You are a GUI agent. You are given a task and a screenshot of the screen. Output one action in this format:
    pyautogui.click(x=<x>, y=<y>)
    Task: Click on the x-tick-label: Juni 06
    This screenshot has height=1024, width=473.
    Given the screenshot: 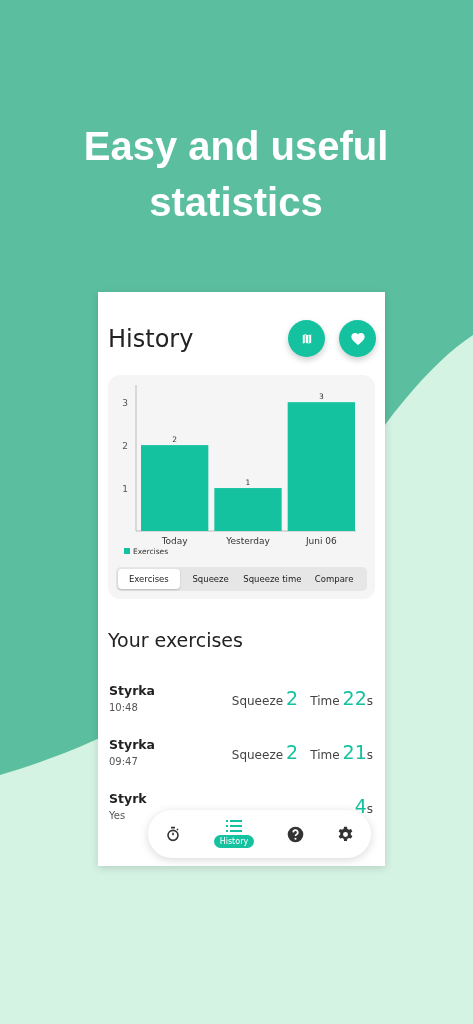 What is the action you would take?
    pyautogui.click(x=321, y=541)
    